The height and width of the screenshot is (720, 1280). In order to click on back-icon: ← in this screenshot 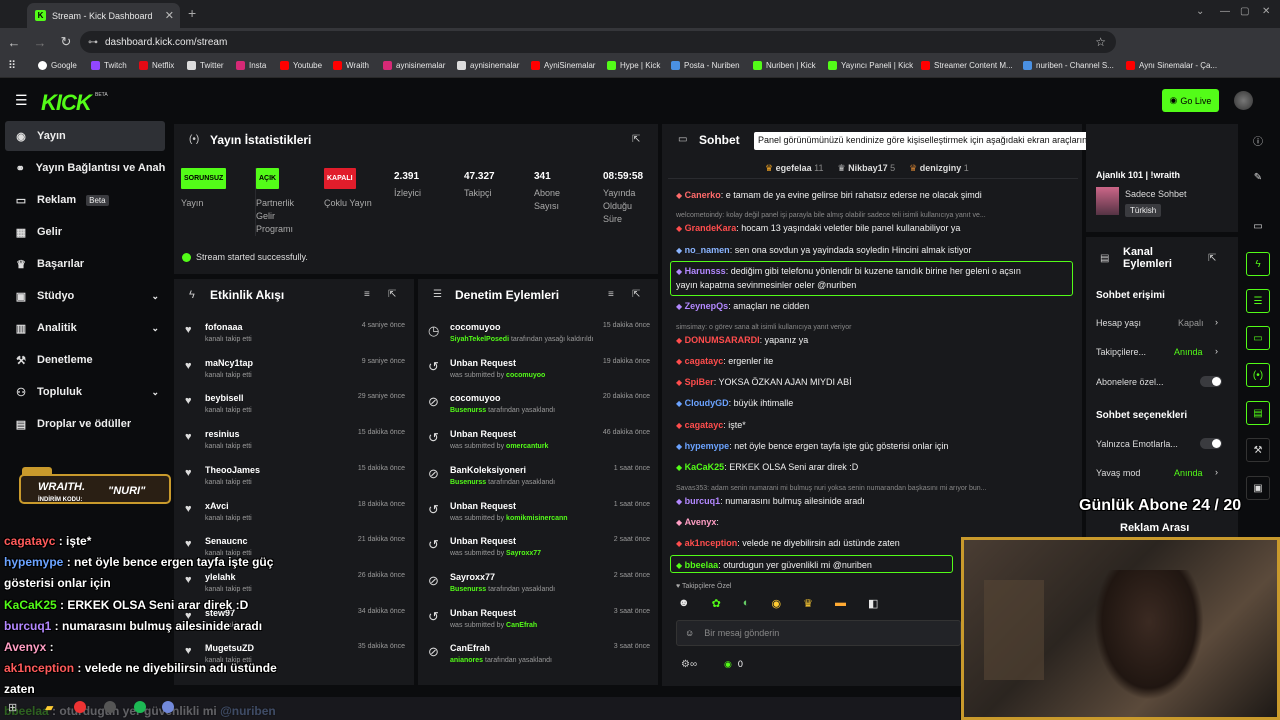, I will do `click(14, 42)`.